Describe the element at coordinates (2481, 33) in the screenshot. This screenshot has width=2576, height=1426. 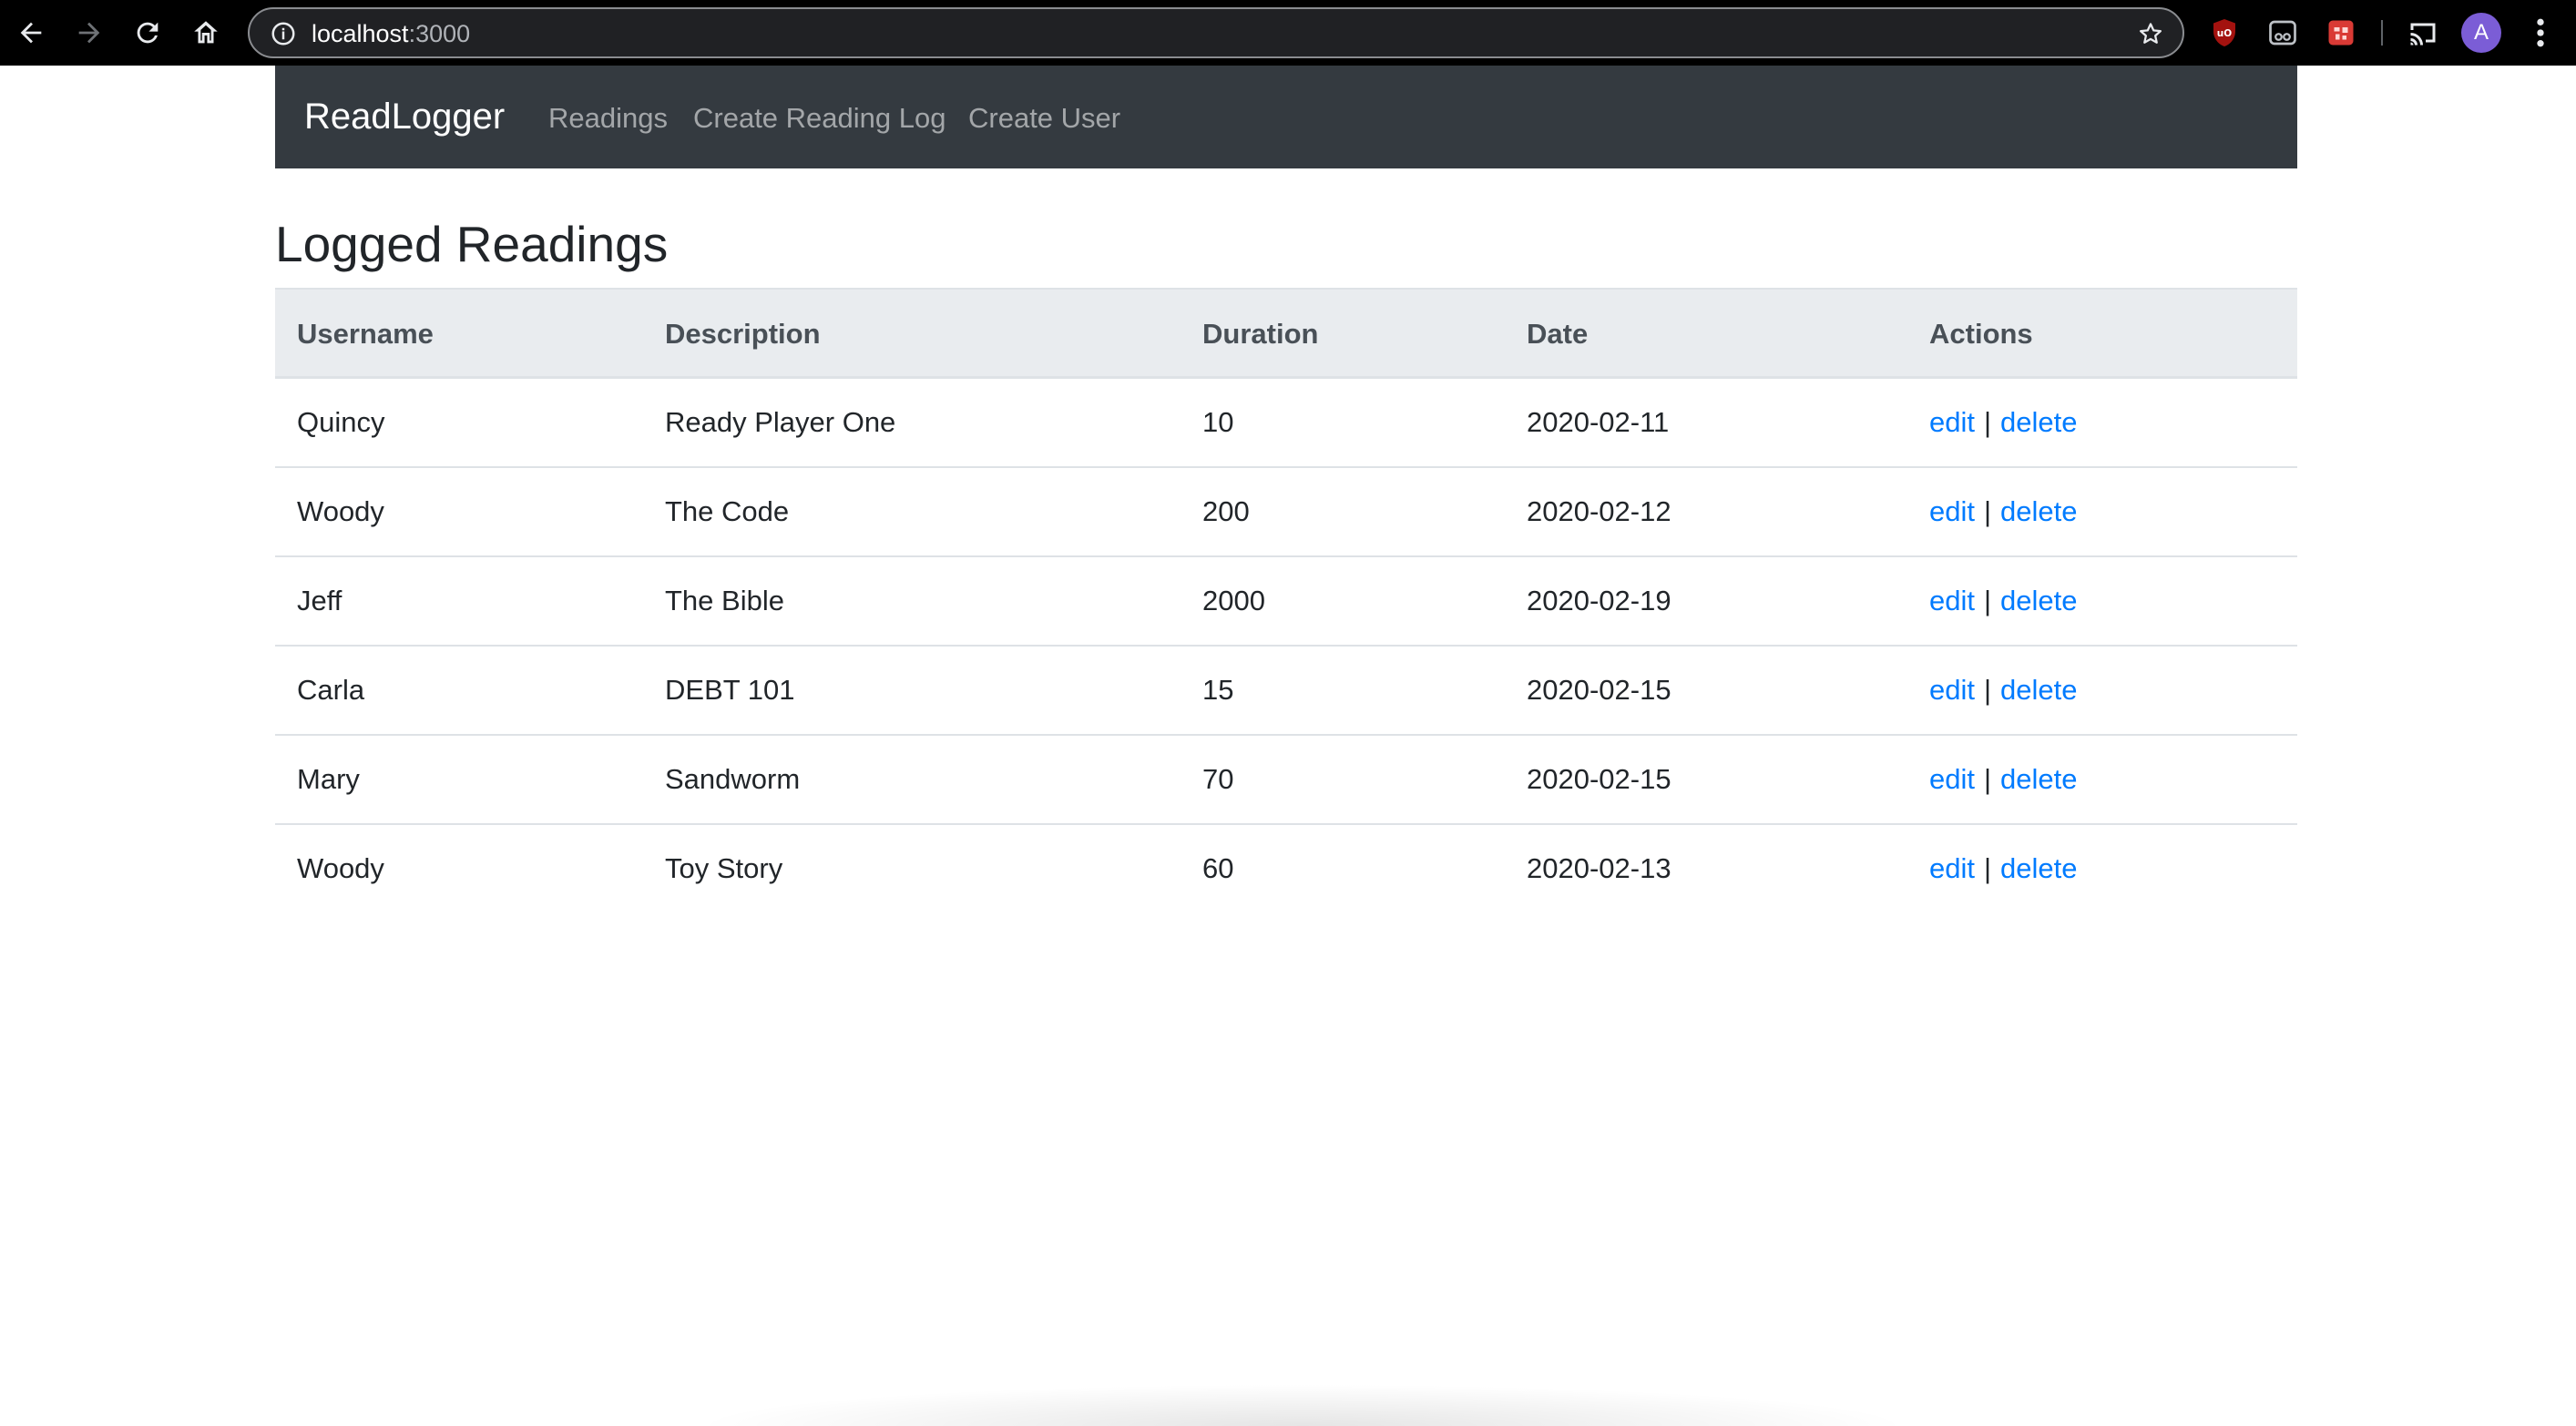
I see `profile-avatar: A` at that location.